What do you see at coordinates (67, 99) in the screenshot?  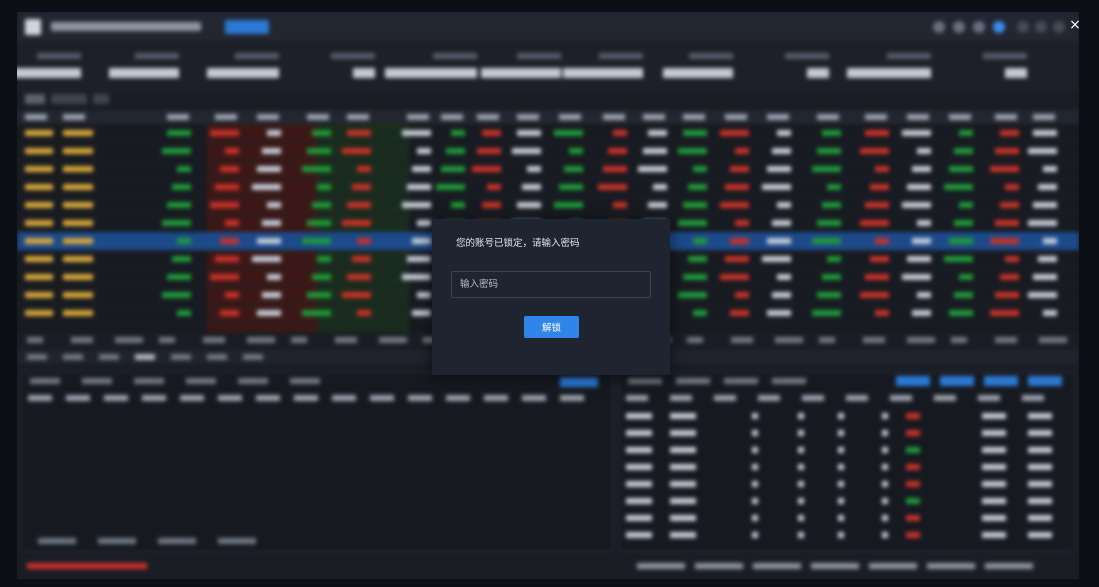 I see `grid-tabs` at bounding box center [67, 99].